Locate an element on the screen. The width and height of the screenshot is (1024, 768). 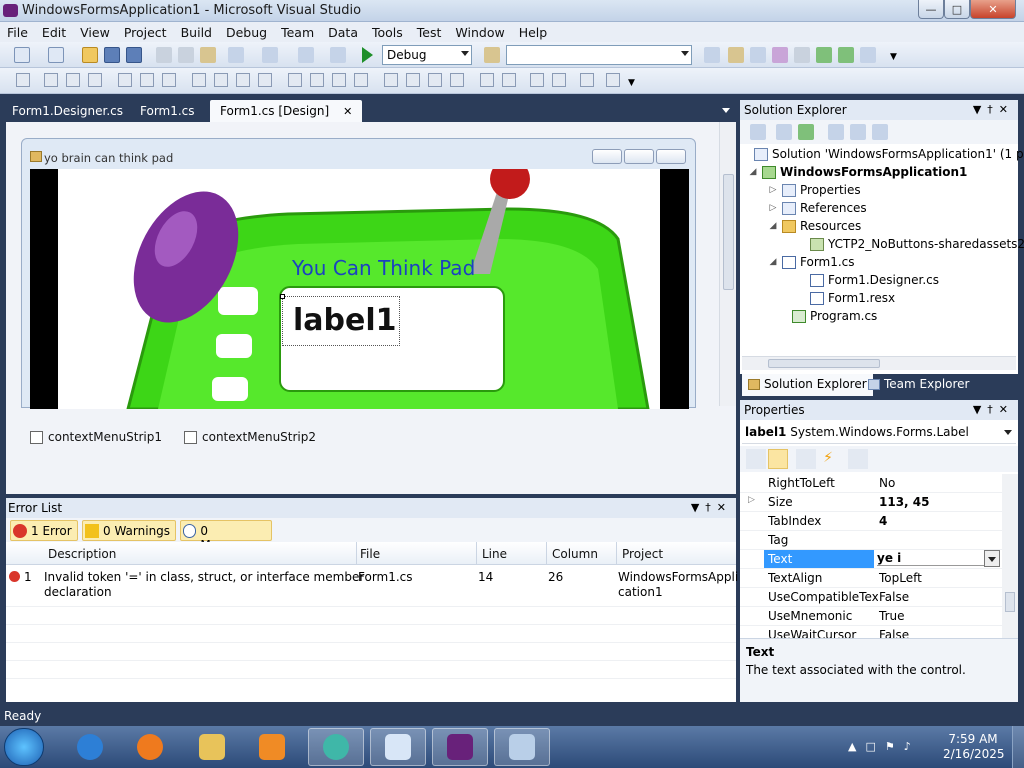
menu-test: Test is located at coordinates (429, 32).